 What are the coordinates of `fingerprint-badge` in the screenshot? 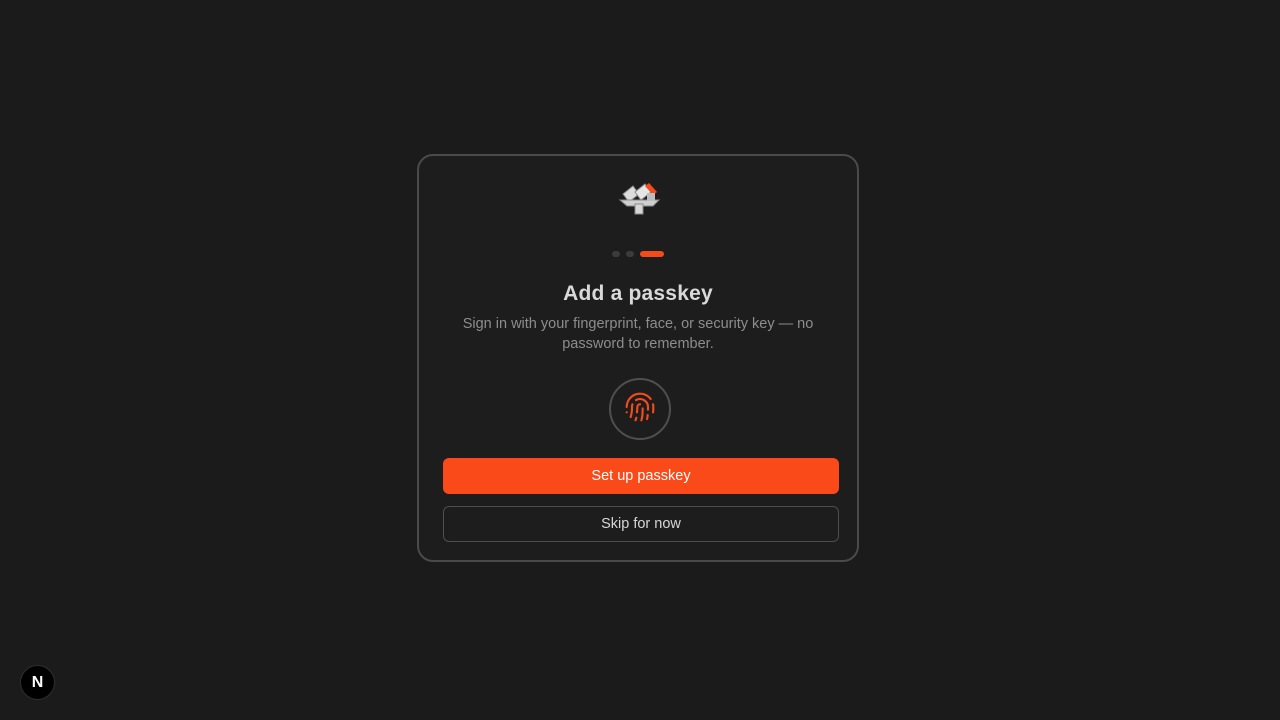 It's located at (640, 409).